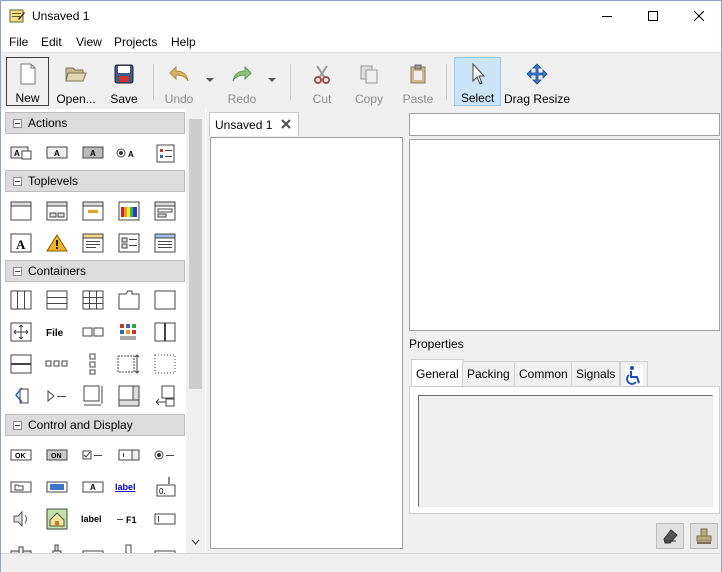 Image resolution: width=722 pixels, height=572 pixels. Describe the element at coordinates (93, 211) in the screenshot. I see `message-dialog-icon` at that location.